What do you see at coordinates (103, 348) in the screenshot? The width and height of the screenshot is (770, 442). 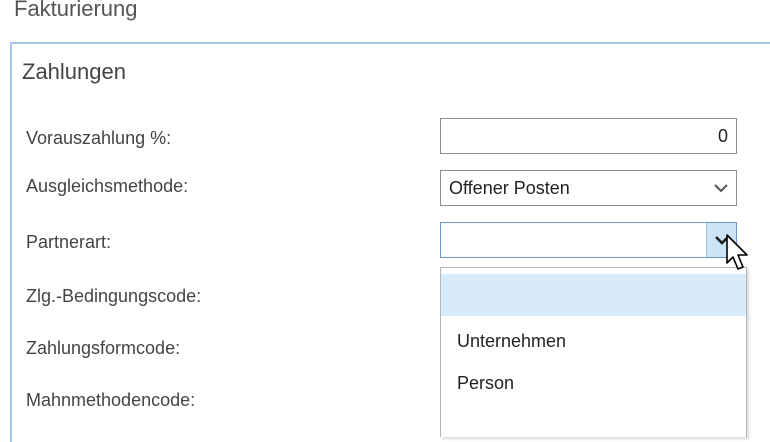 I see `payment-method-code-label: Zahlungsformcode:` at bounding box center [103, 348].